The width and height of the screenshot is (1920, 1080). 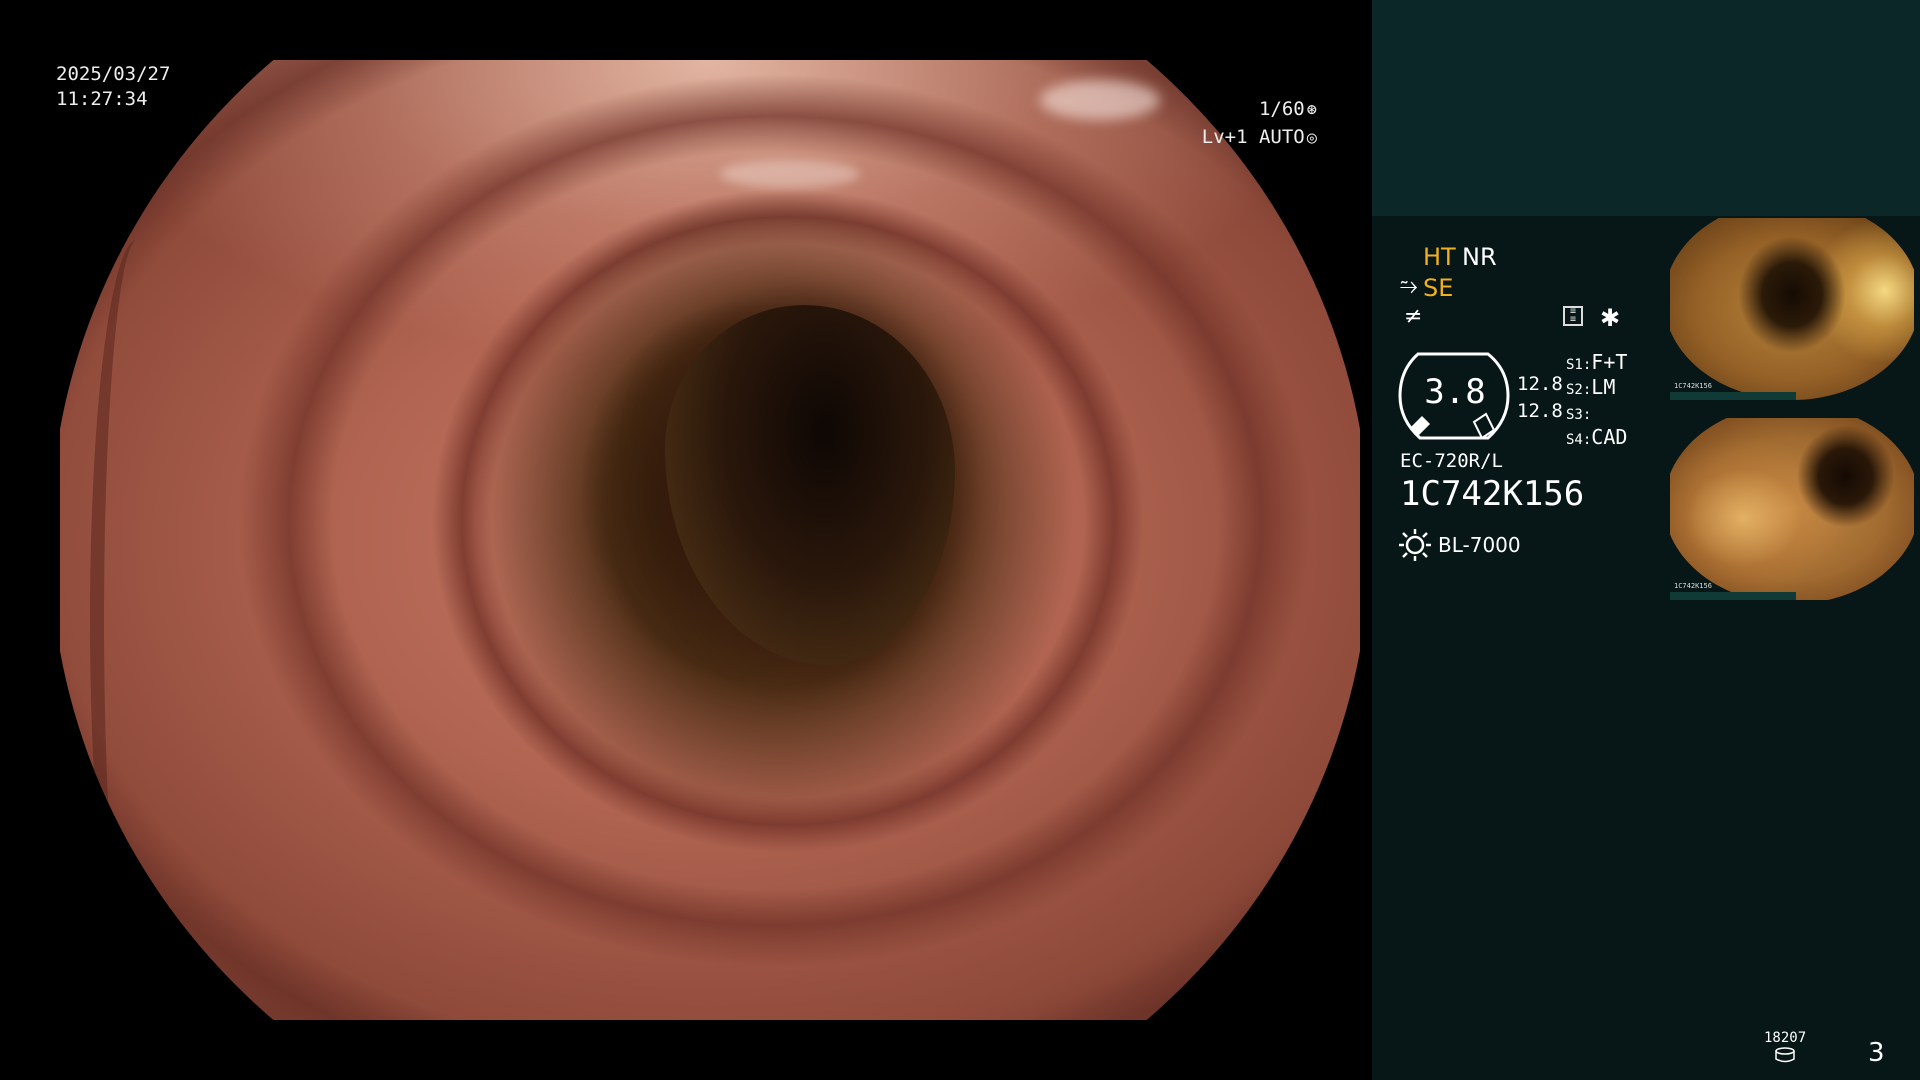 What do you see at coordinates (1479, 257) in the screenshot?
I see `nr-indicator: NR` at bounding box center [1479, 257].